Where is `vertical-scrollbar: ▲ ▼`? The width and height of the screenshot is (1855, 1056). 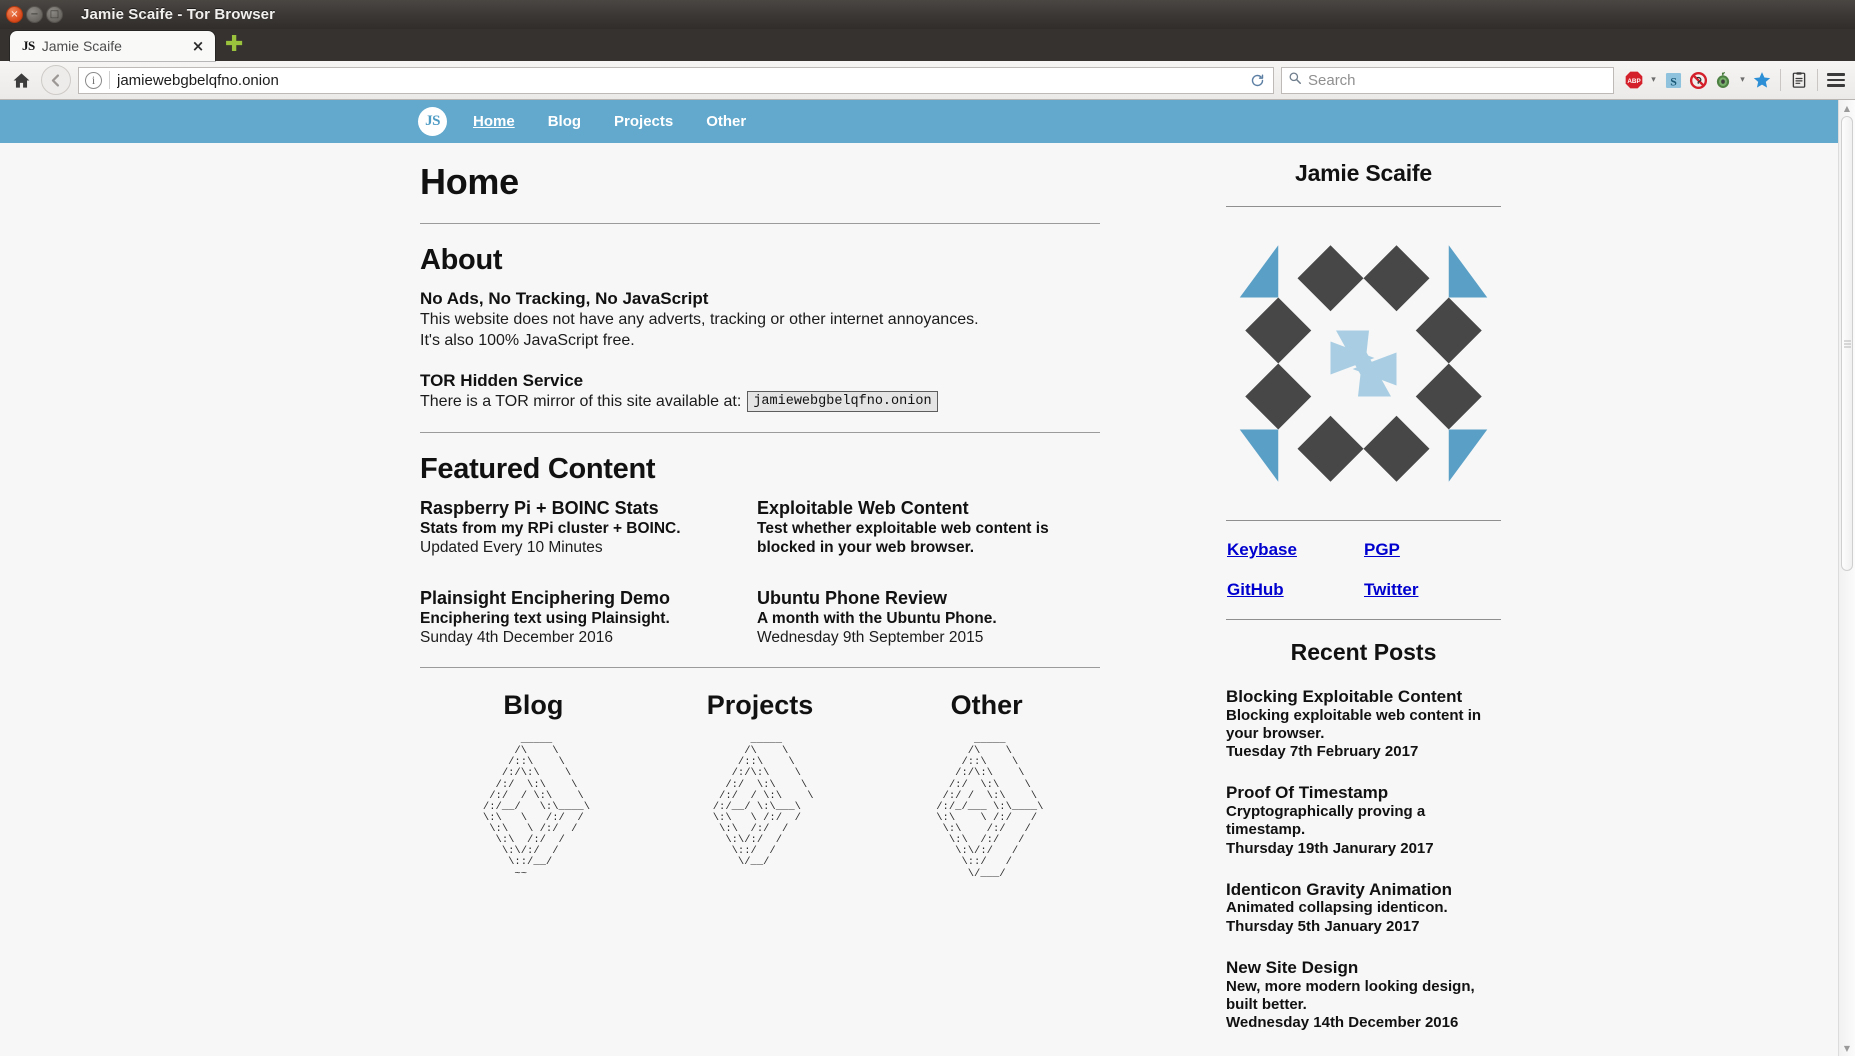
vertical-scrollbar: ▲ ▼ is located at coordinates (1846, 578).